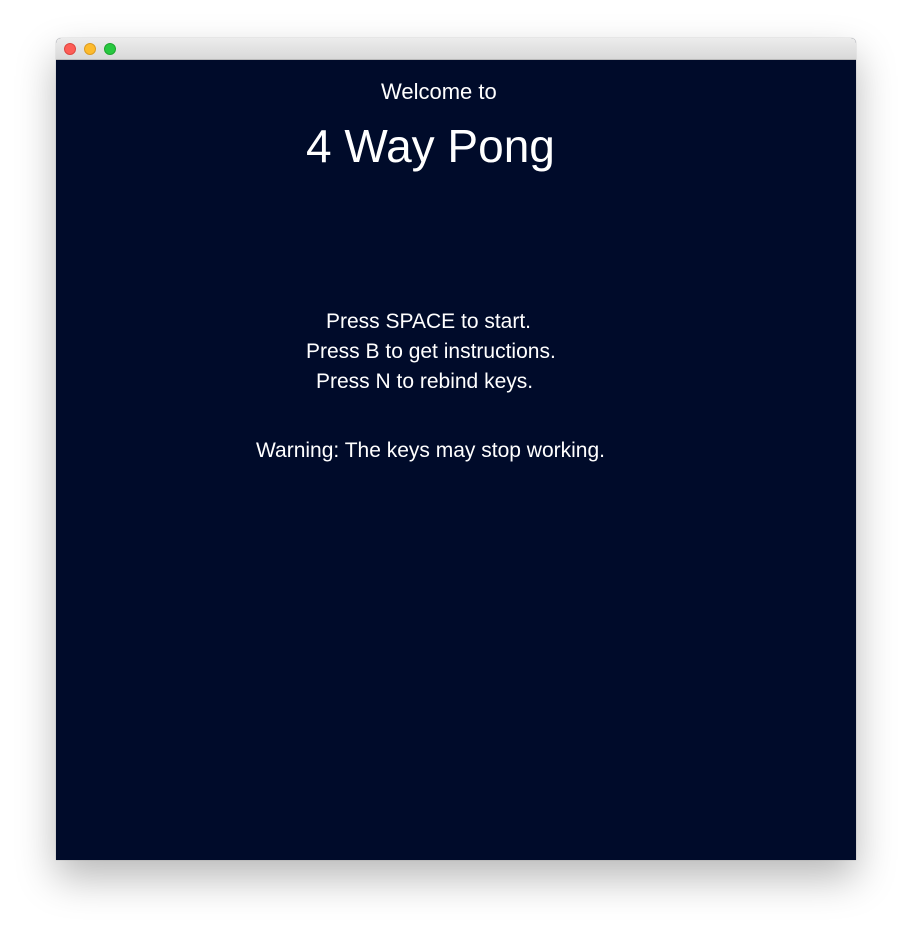 Image resolution: width=912 pixels, height=934 pixels. What do you see at coordinates (429, 321) in the screenshot?
I see `instruction-start: Press SPACE to start.` at bounding box center [429, 321].